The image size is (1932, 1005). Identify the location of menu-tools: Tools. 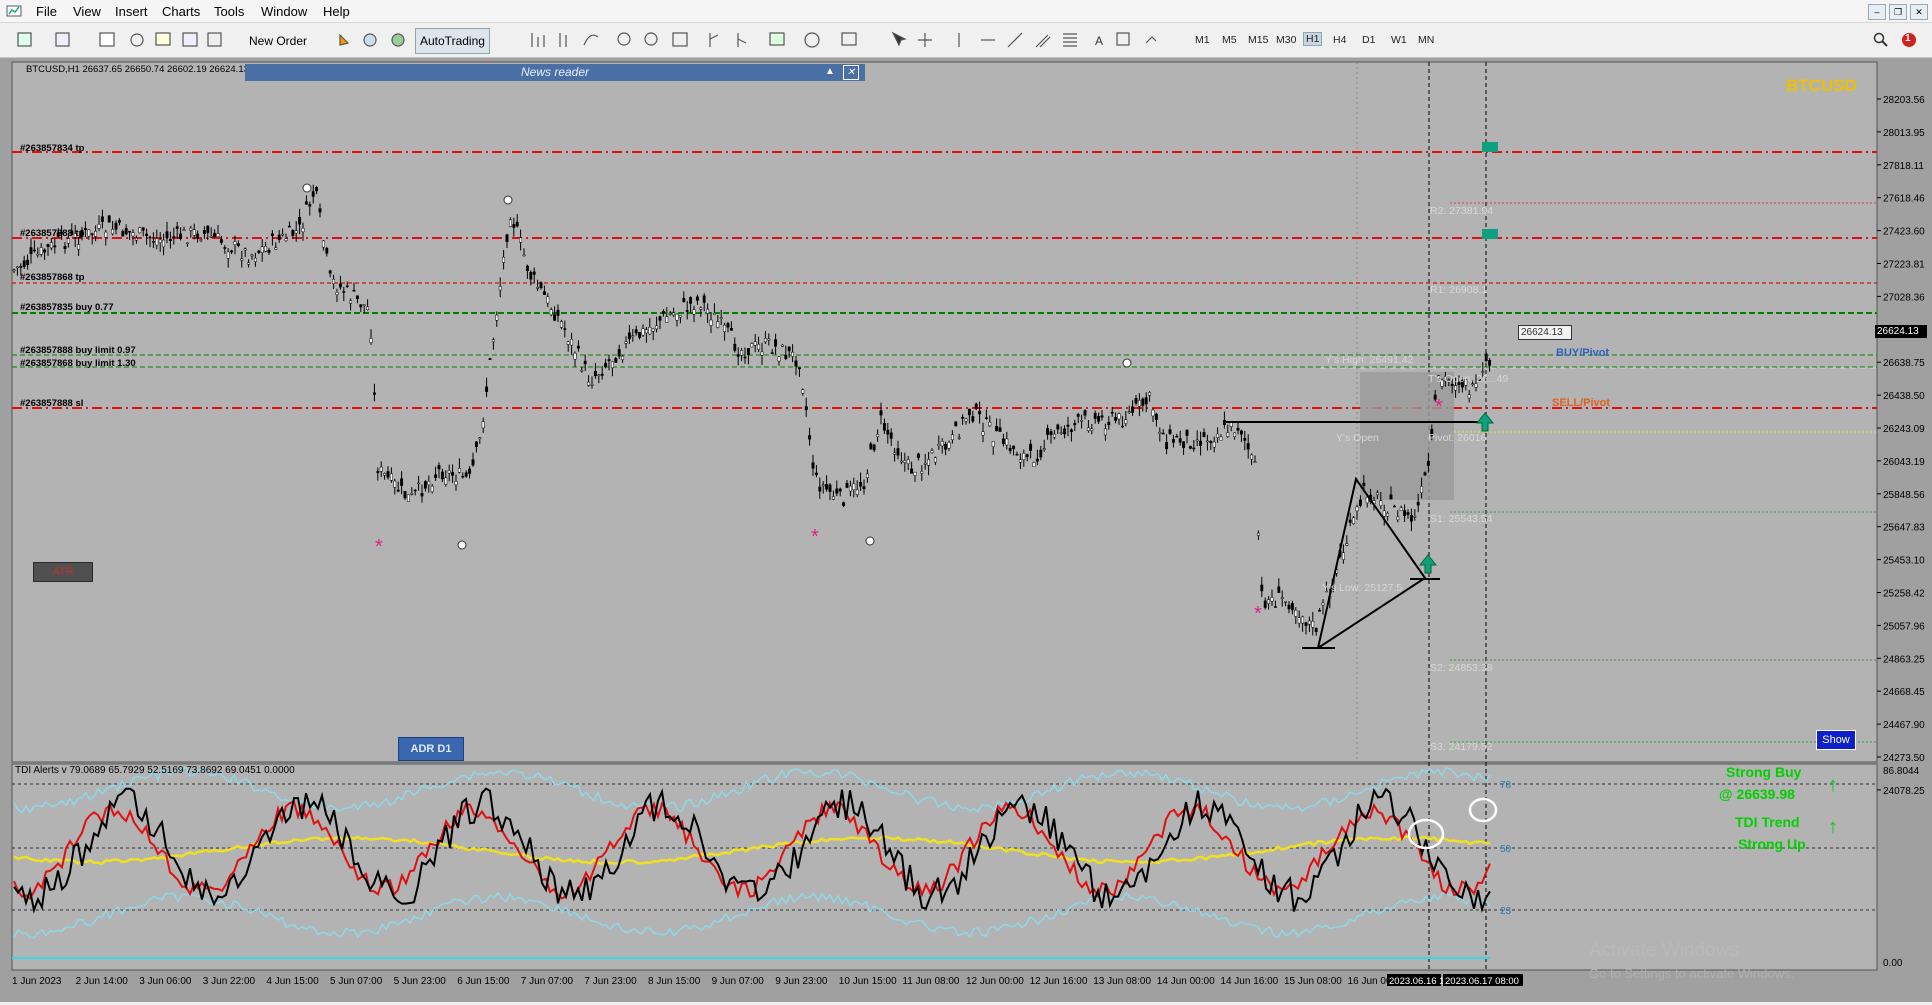
(229, 11).